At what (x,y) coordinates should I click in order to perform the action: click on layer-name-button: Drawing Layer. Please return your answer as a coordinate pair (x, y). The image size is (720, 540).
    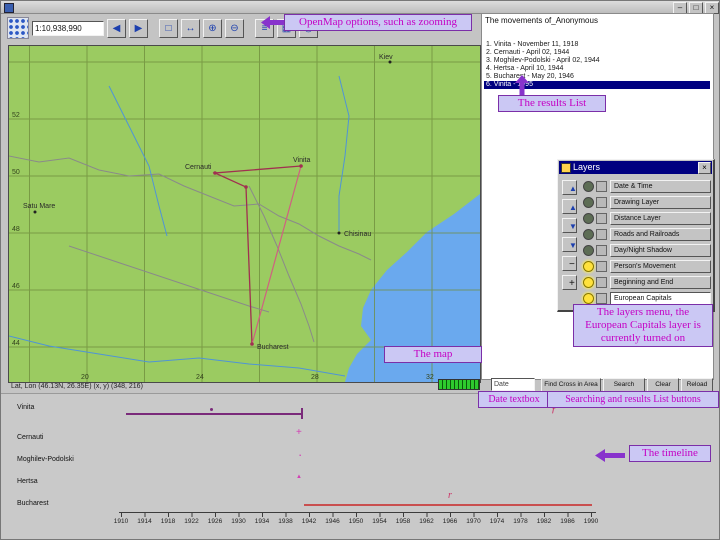
    Looking at the image, I should click on (660, 202).